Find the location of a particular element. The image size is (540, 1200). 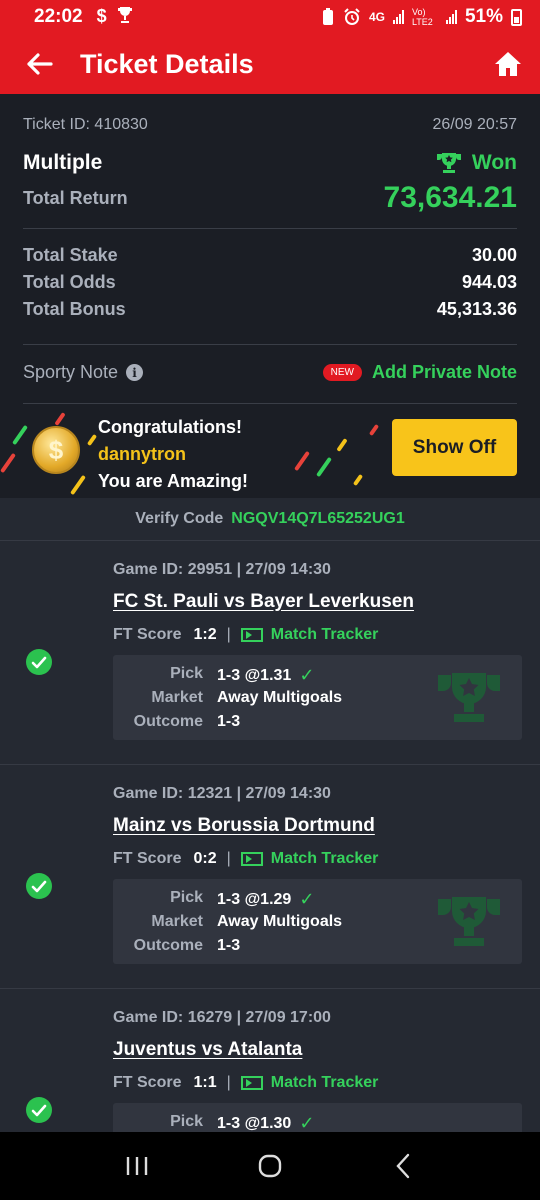

chevron-left-icon is located at coordinates (403, 1166).